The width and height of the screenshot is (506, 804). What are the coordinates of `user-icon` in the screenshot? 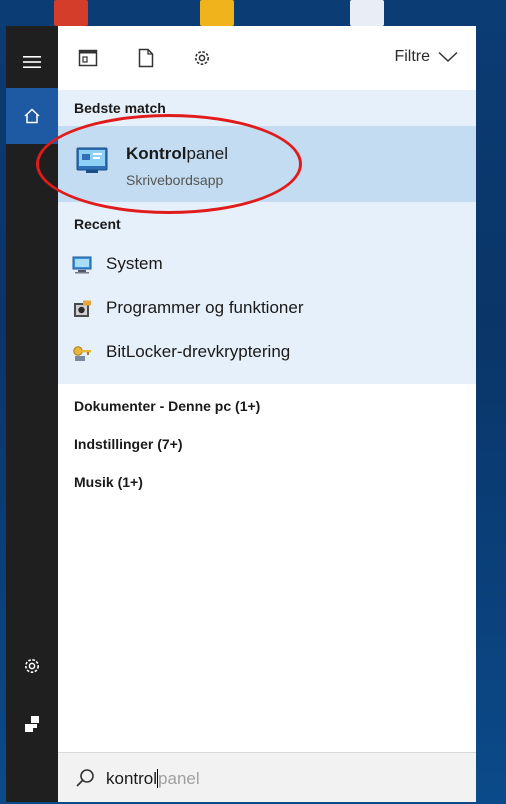 It's located at (32, 724).